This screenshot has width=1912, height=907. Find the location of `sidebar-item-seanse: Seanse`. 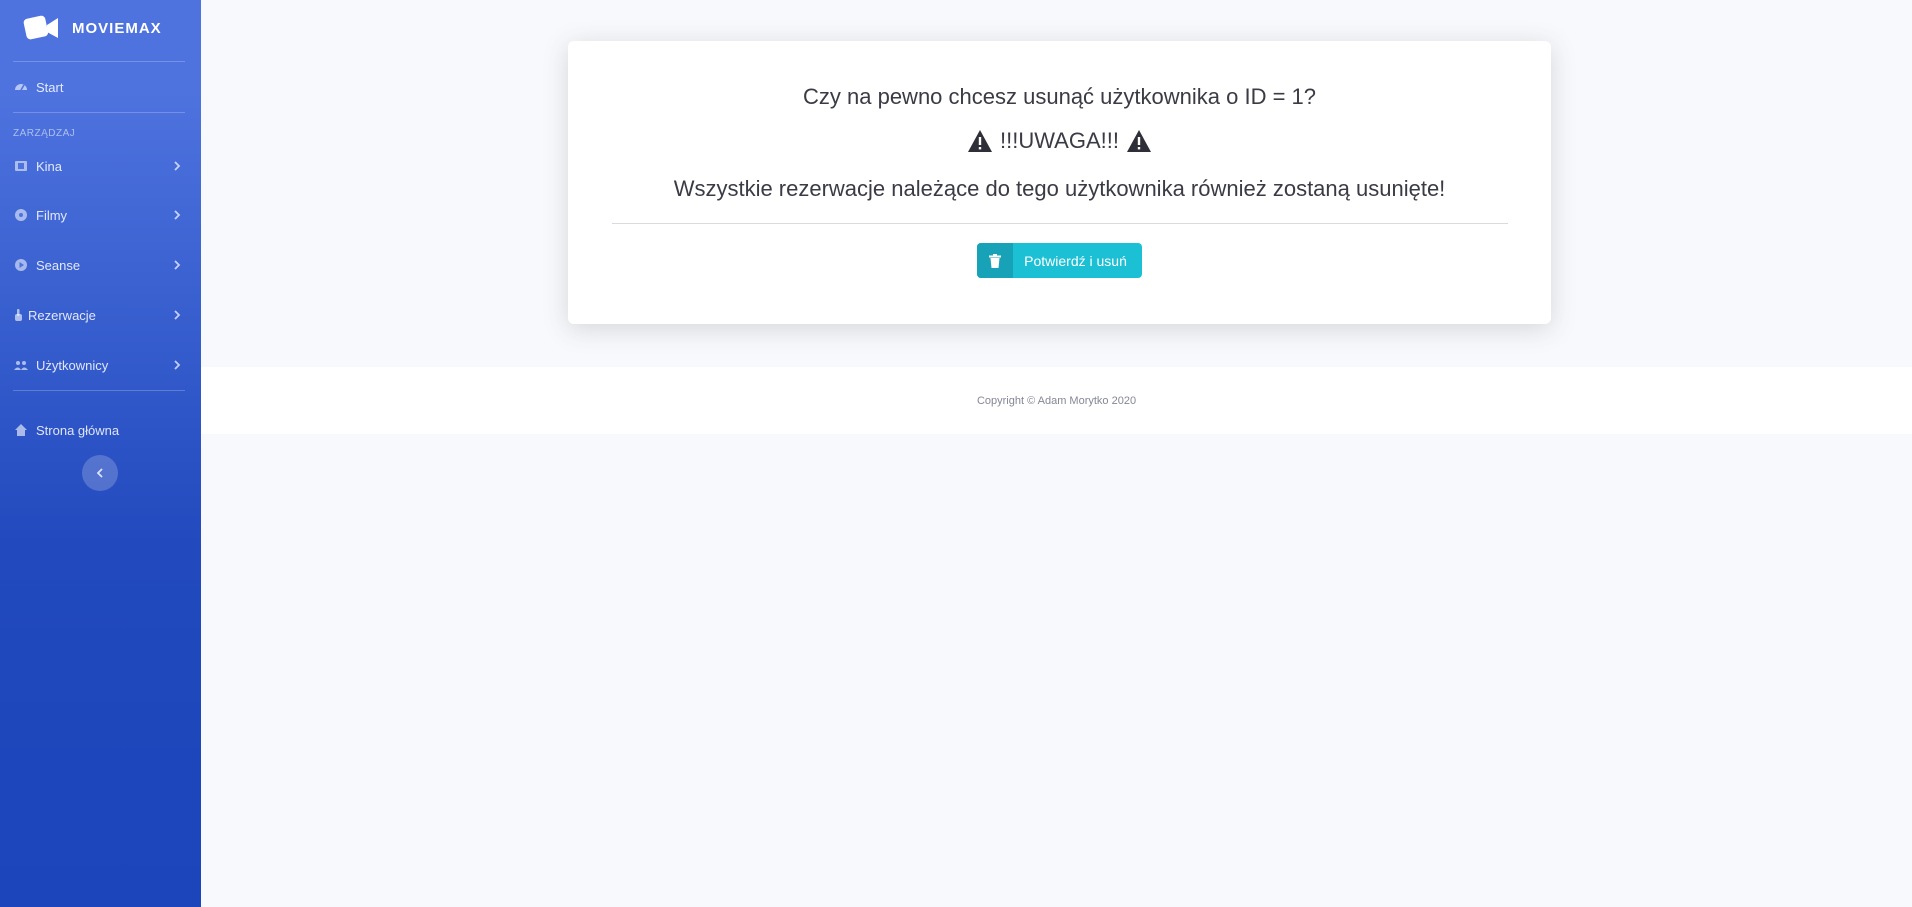

sidebar-item-seanse: Seanse is located at coordinates (100, 265).